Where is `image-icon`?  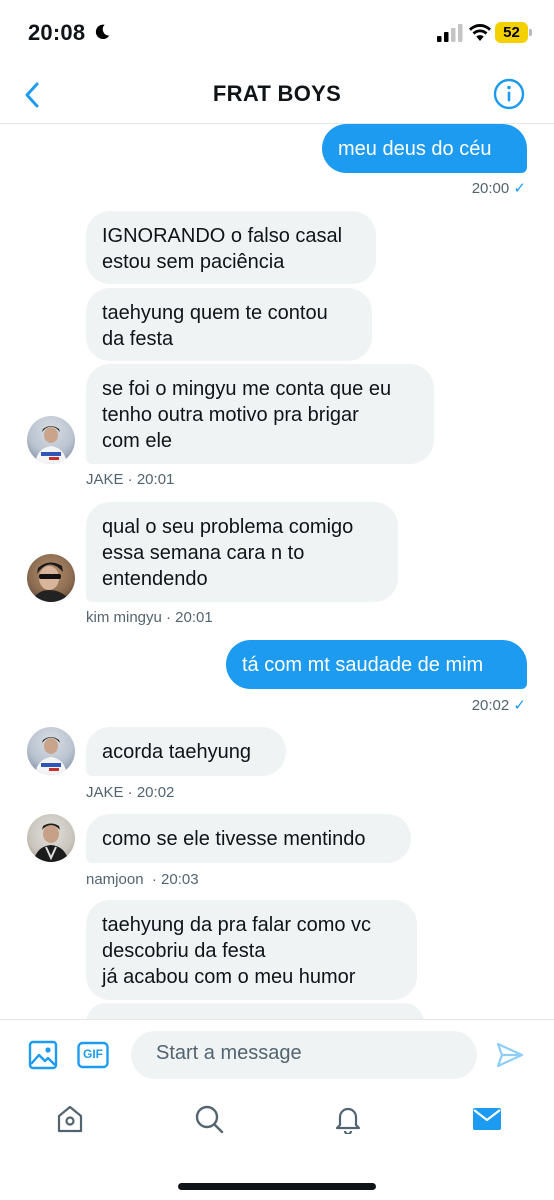
image-icon is located at coordinates (43, 1055).